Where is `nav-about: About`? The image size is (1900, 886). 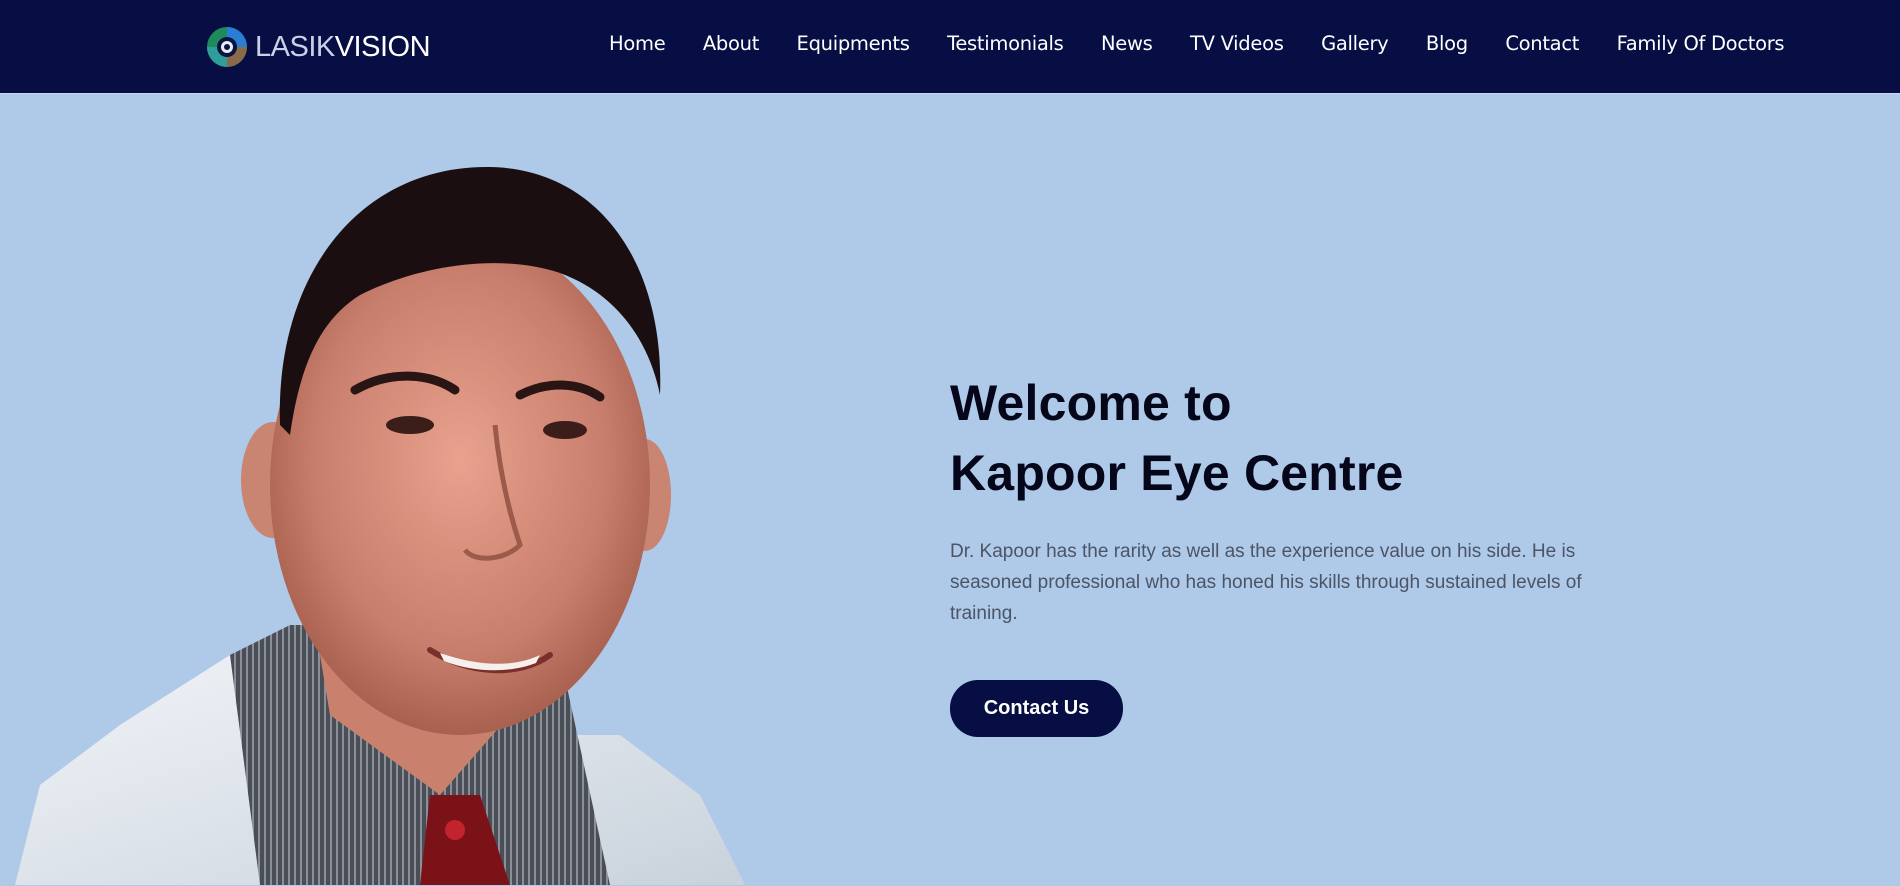 nav-about: About is located at coordinates (731, 43).